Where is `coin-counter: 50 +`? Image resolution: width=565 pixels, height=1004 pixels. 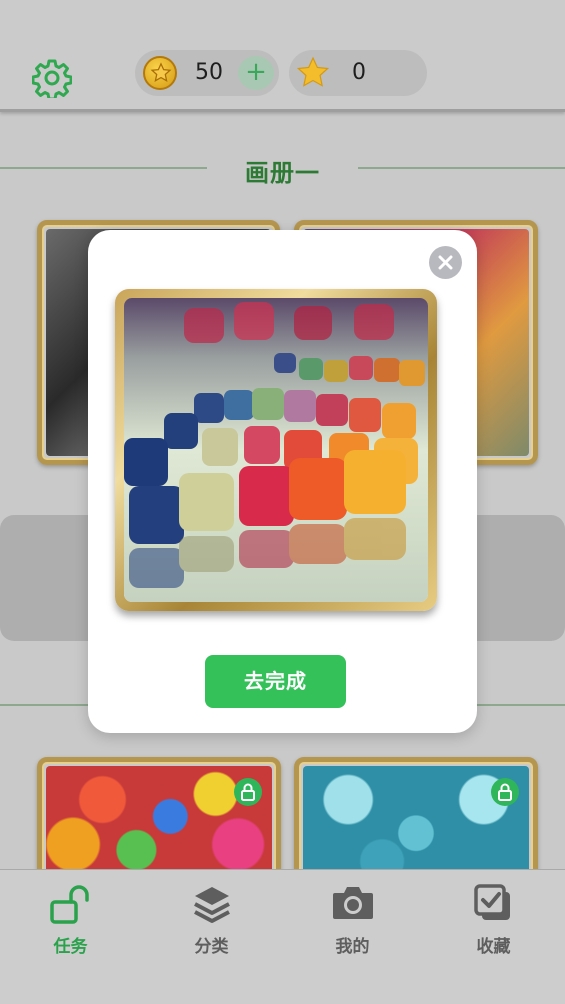
coin-counter: 50 + is located at coordinates (207, 73).